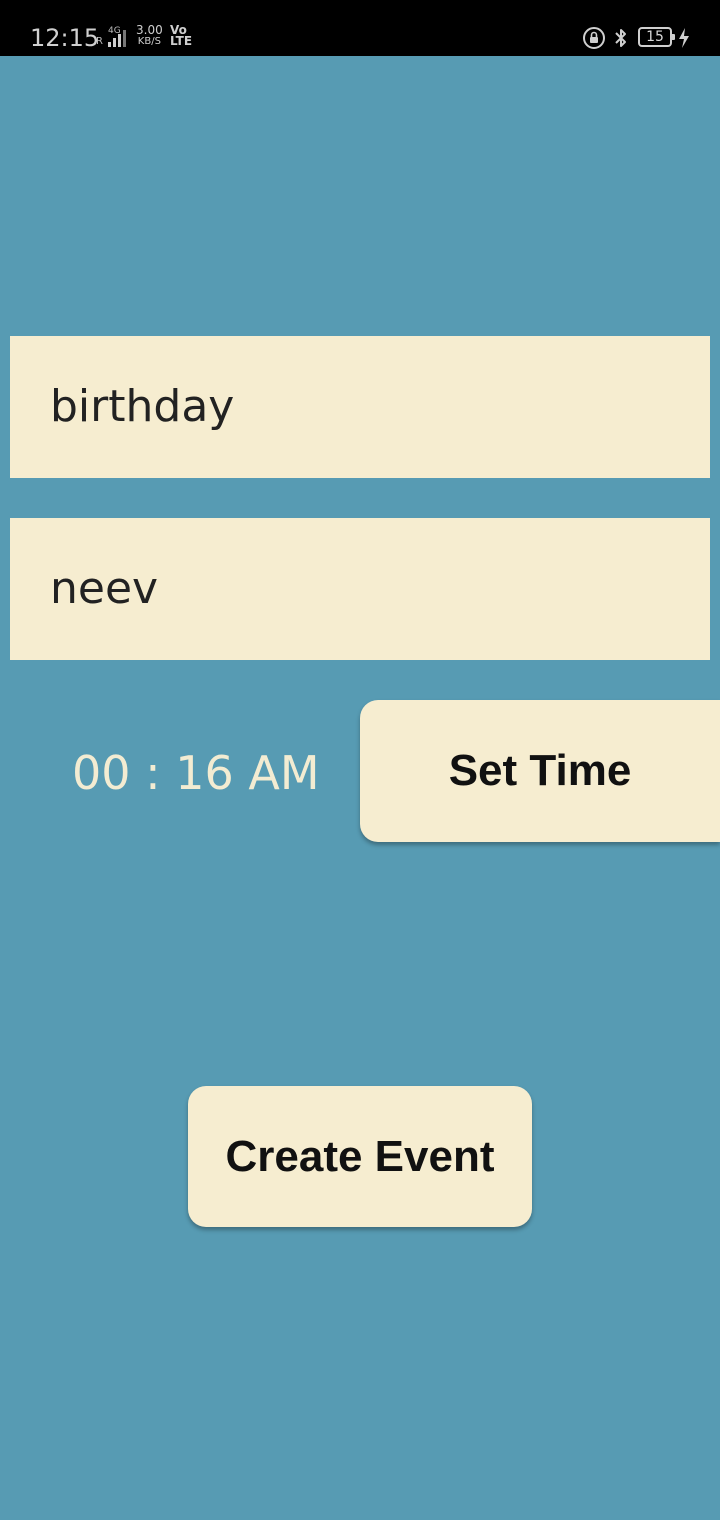  I want to click on bluetooth-icon, so click(620, 38).